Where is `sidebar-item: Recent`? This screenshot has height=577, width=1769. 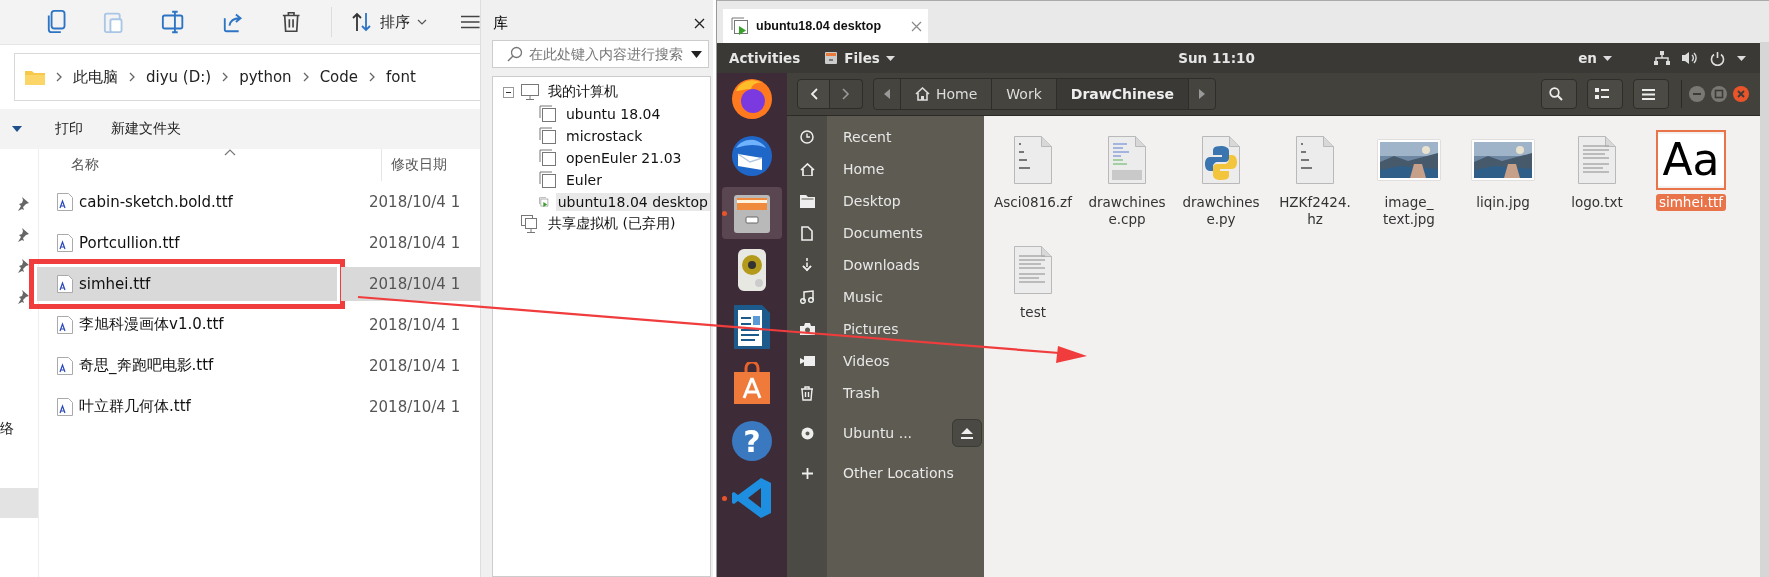
sidebar-item: Recent is located at coordinates (885, 137).